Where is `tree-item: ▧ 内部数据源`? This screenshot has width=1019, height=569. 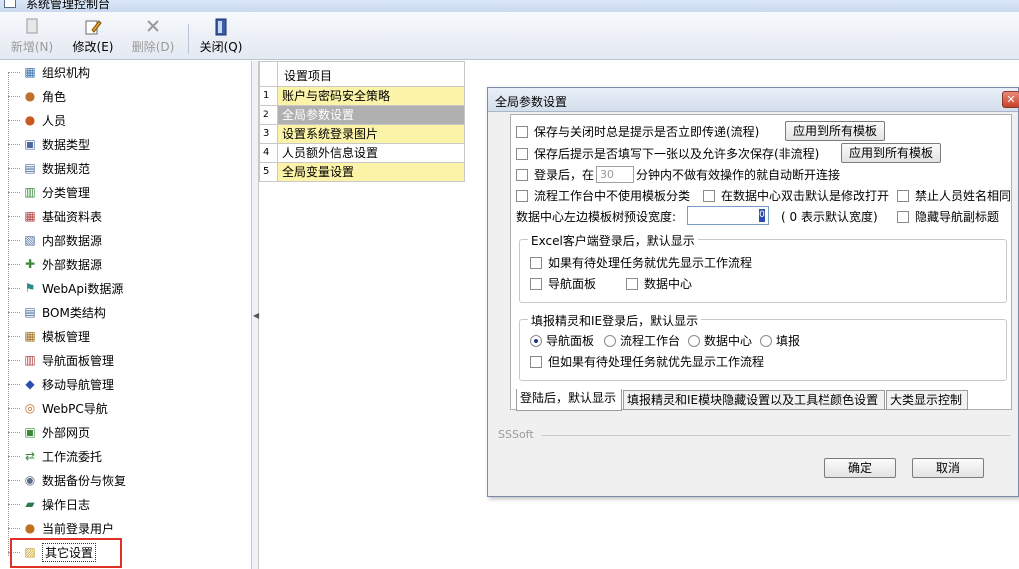 tree-item: ▧ 内部数据源 is located at coordinates (55, 240).